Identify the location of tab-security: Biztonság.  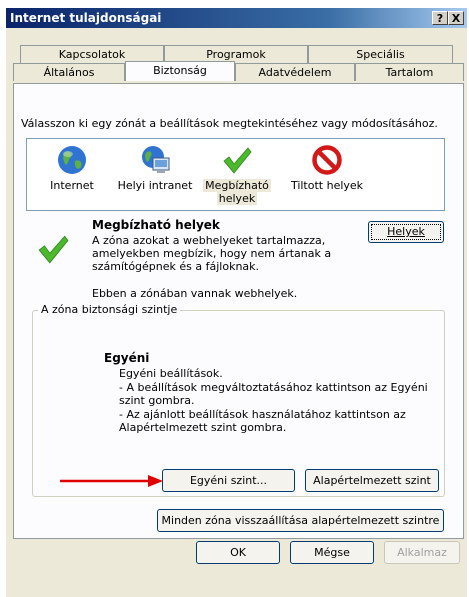
(180, 71).